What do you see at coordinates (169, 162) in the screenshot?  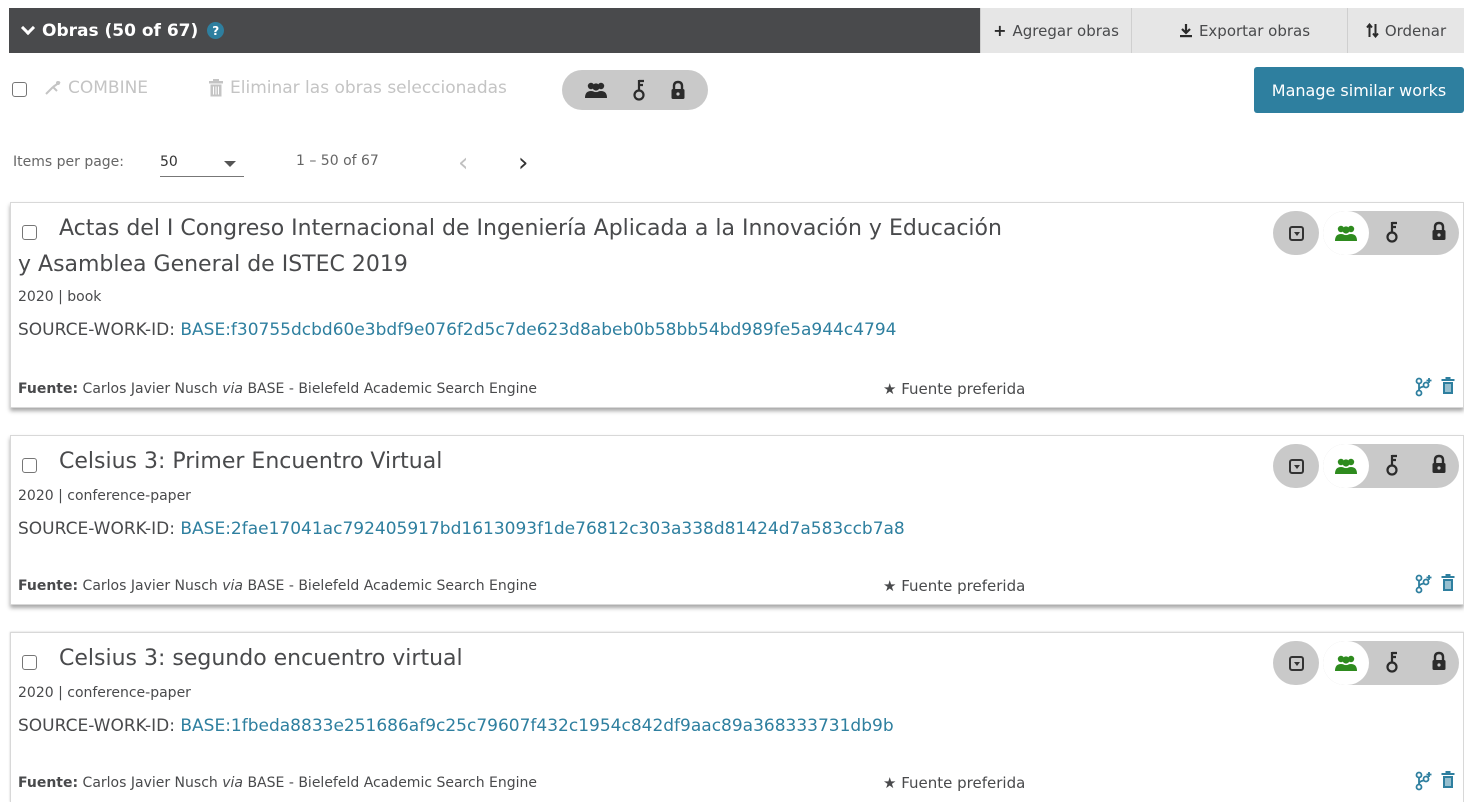 I see `items-per-page-value: 50` at bounding box center [169, 162].